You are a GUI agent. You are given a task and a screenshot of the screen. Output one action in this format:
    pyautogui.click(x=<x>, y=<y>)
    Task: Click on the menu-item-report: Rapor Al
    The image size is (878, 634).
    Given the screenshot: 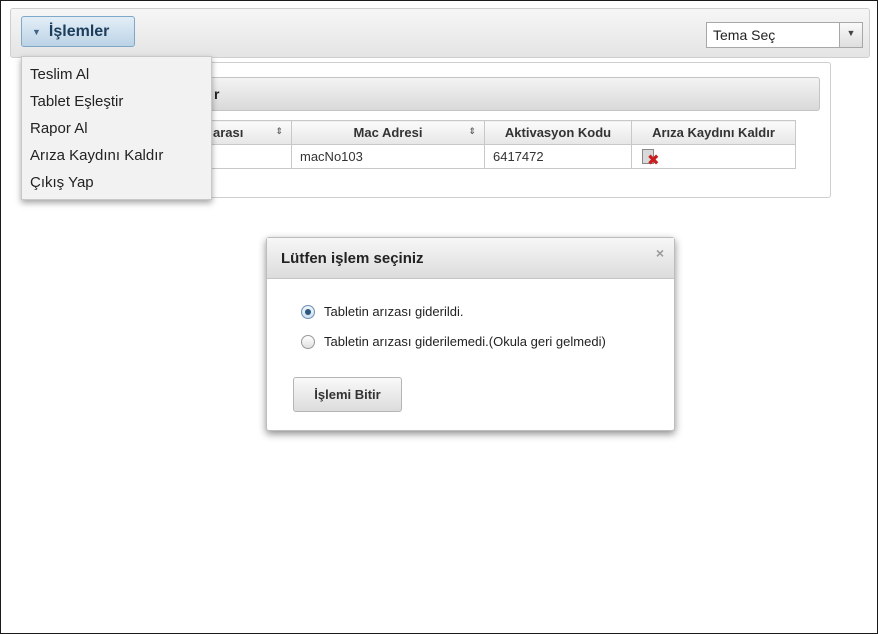 What is the action you would take?
    pyautogui.click(x=116, y=128)
    